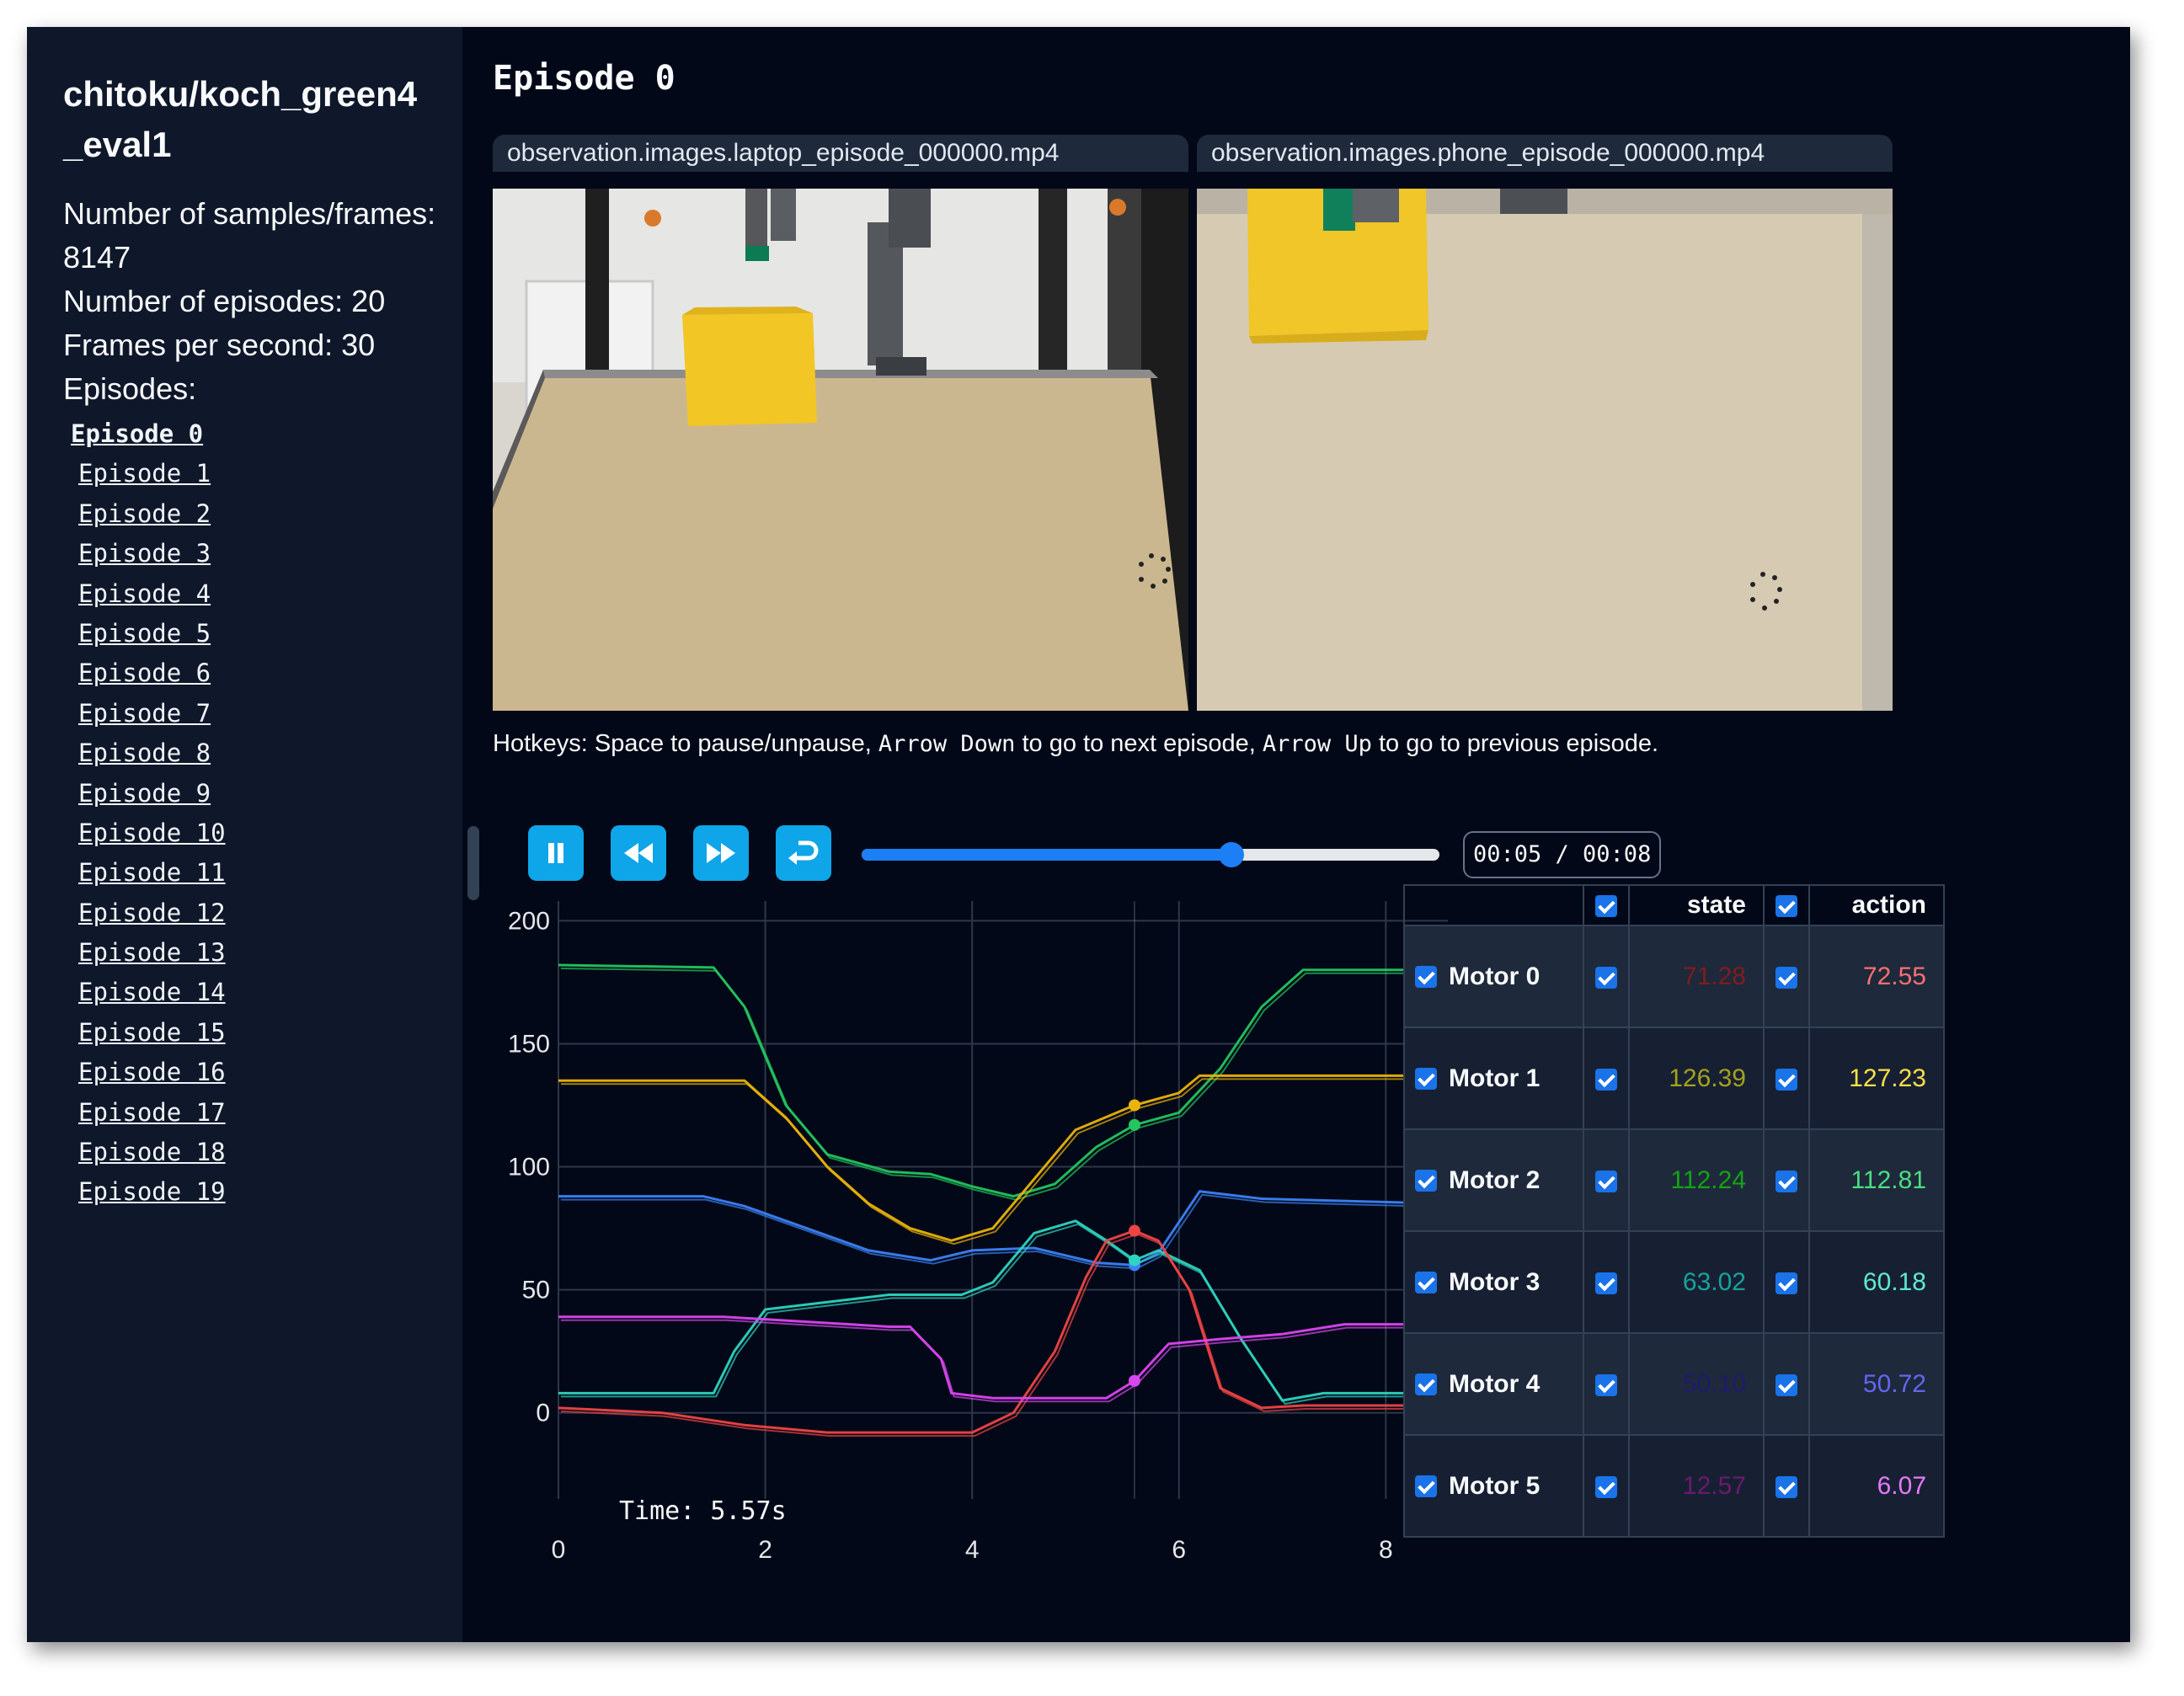 The image size is (2184, 1696). Describe the element at coordinates (1150, 854) in the screenshot. I see `seek-slider` at that location.